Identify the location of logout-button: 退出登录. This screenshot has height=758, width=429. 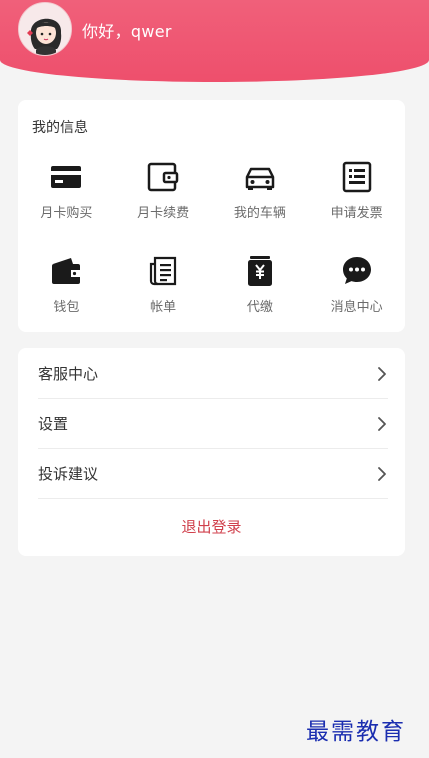
(211, 526).